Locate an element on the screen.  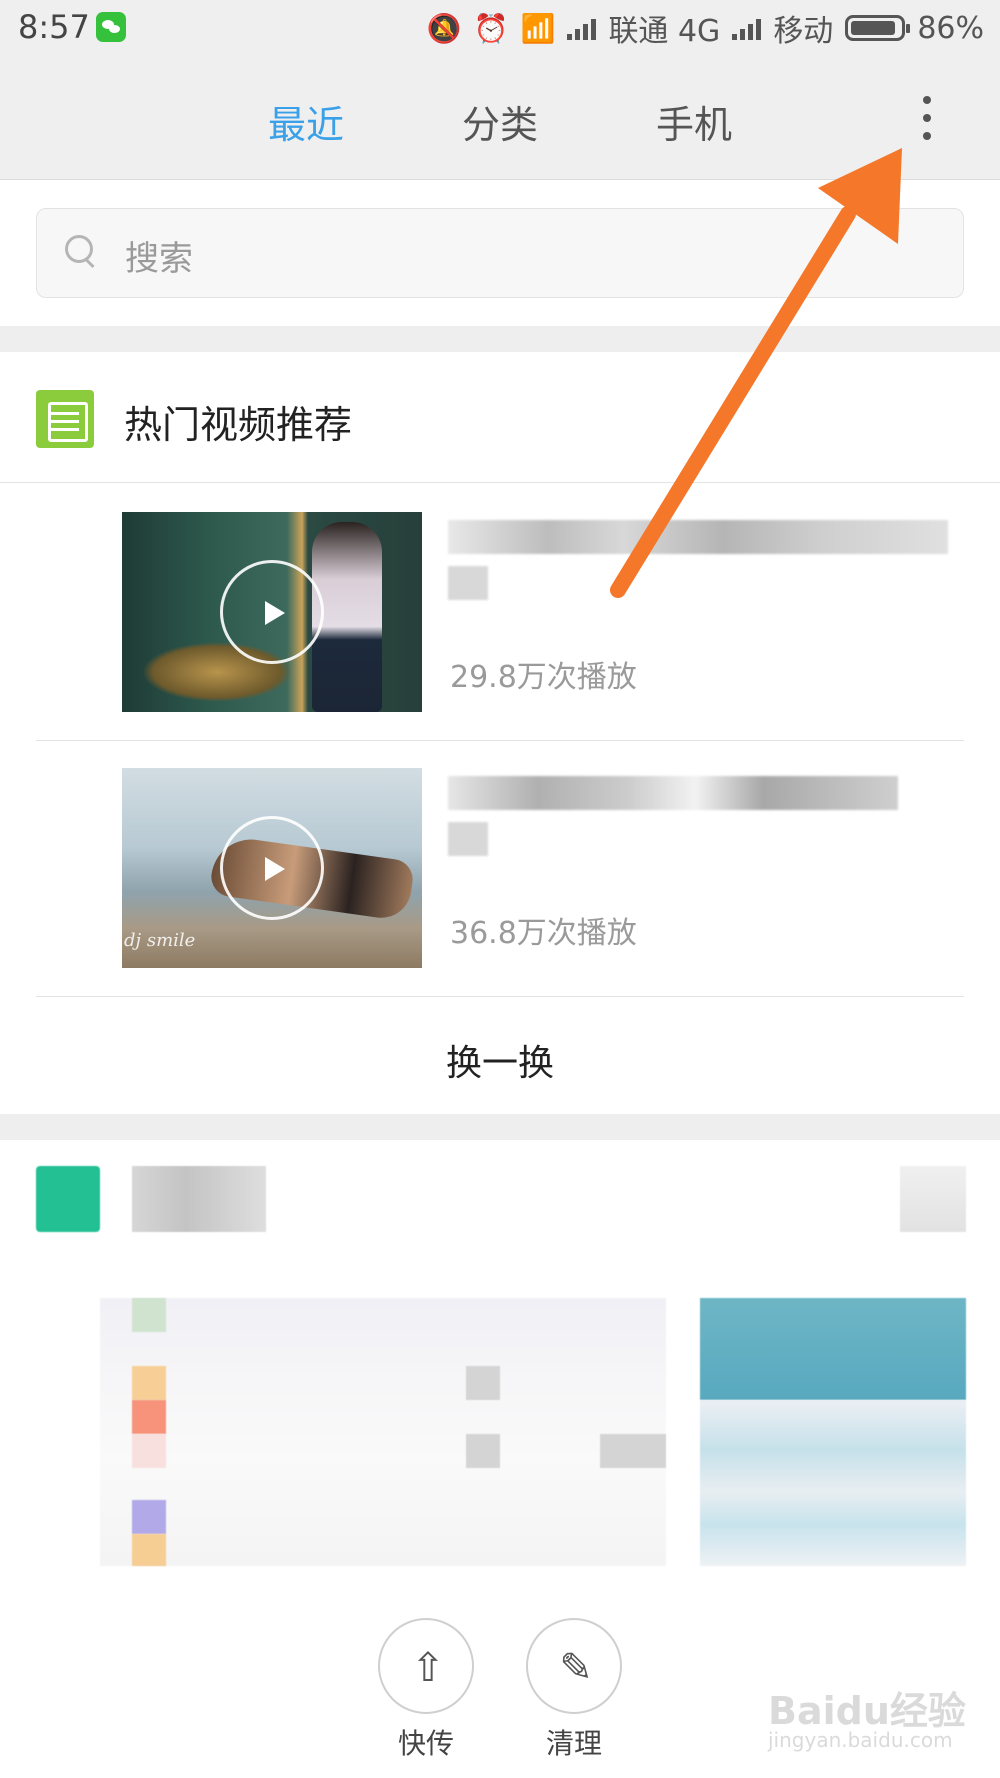
document-icon is located at coordinates (65, 419).